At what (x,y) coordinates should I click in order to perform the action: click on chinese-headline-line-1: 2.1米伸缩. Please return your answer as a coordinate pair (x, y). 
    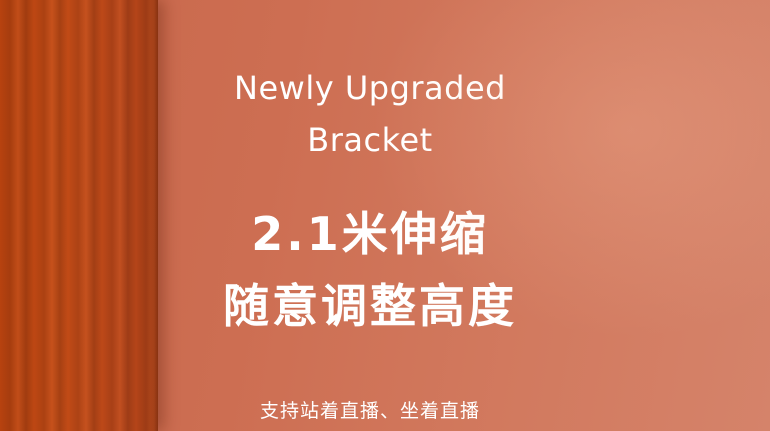
    Looking at the image, I should click on (370, 234).